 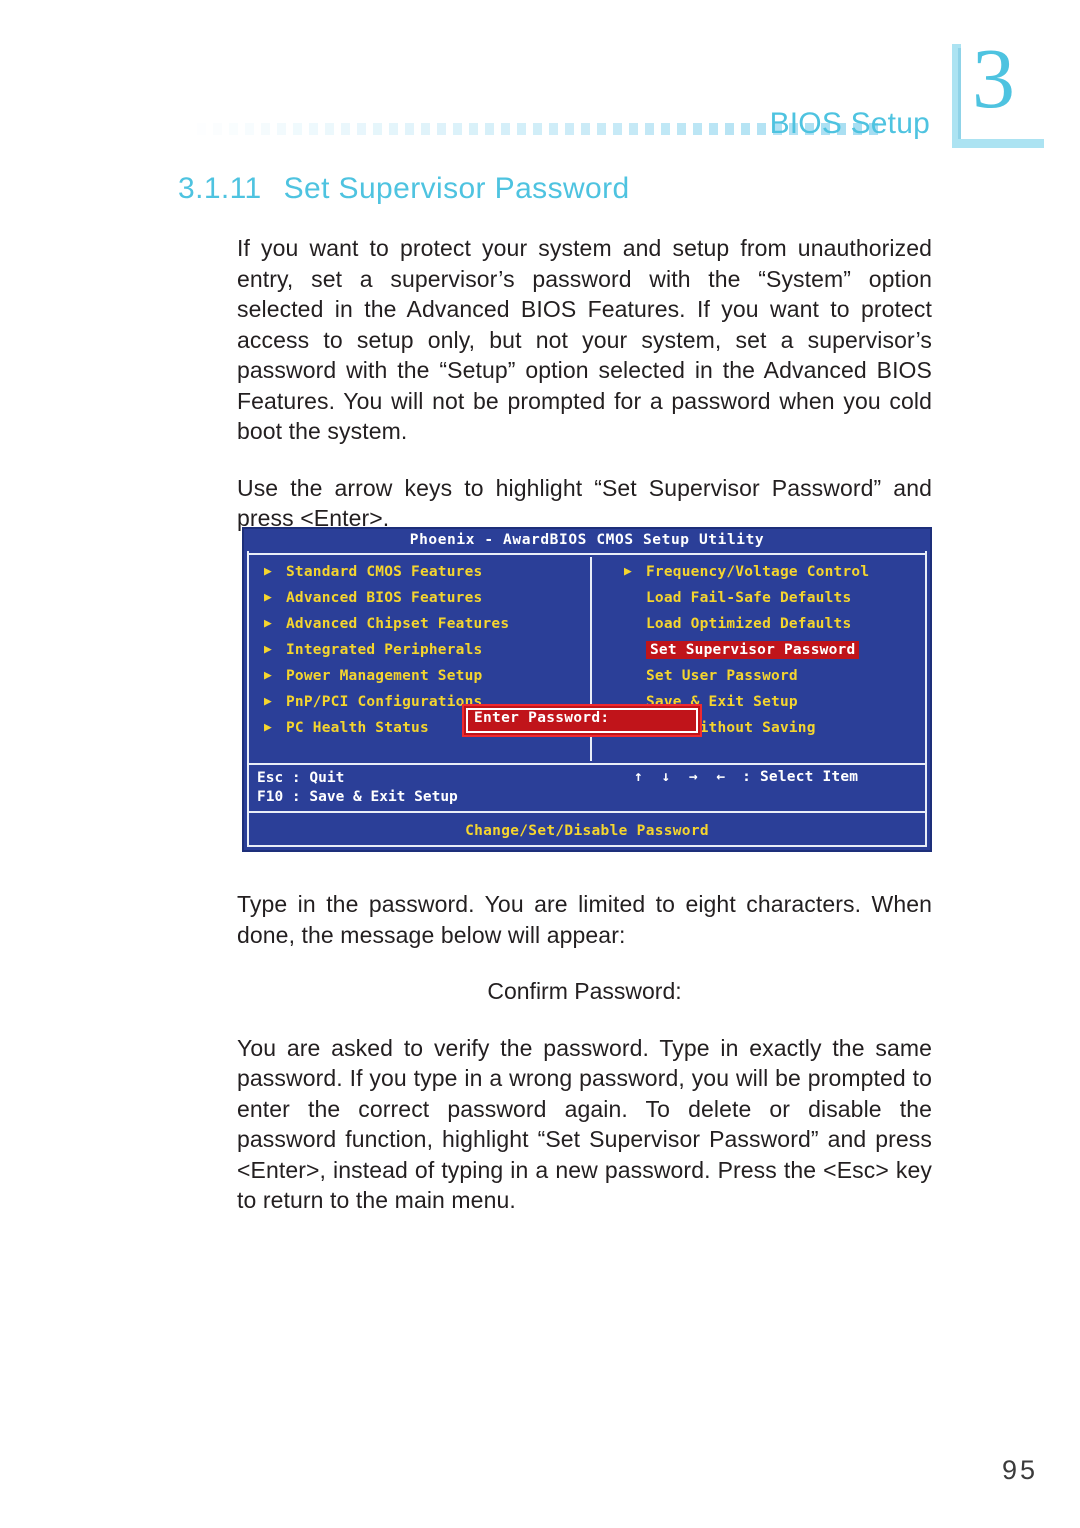 What do you see at coordinates (749, 598) in the screenshot?
I see `bios-menu-item-label: Load Fail-Safe Defaults` at bounding box center [749, 598].